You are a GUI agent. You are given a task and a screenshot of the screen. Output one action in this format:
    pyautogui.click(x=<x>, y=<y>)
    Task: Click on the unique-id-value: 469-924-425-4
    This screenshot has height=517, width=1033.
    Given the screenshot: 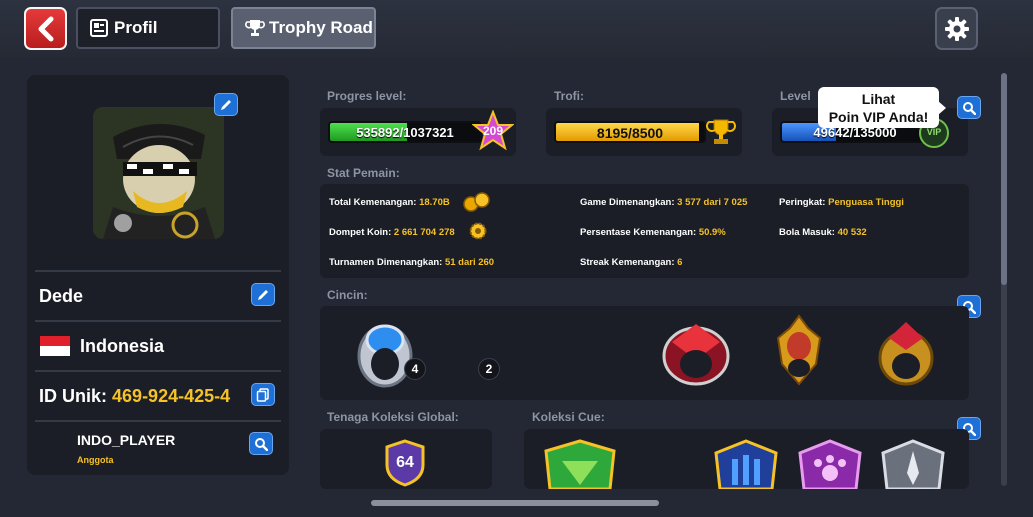 What is the action you would take?
    pyautogui.click(x=171, y=396)
    